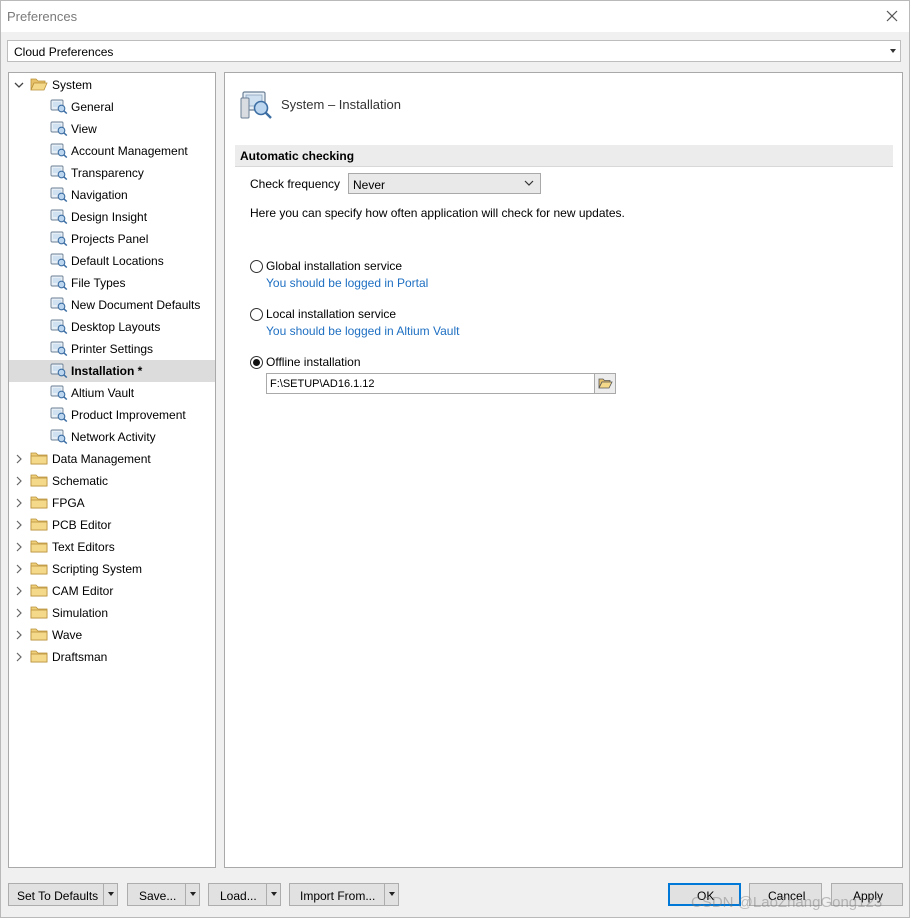 This screenshot has height=918, width=910. I want to click on check-frequency-value: Never, so click(369, 185).